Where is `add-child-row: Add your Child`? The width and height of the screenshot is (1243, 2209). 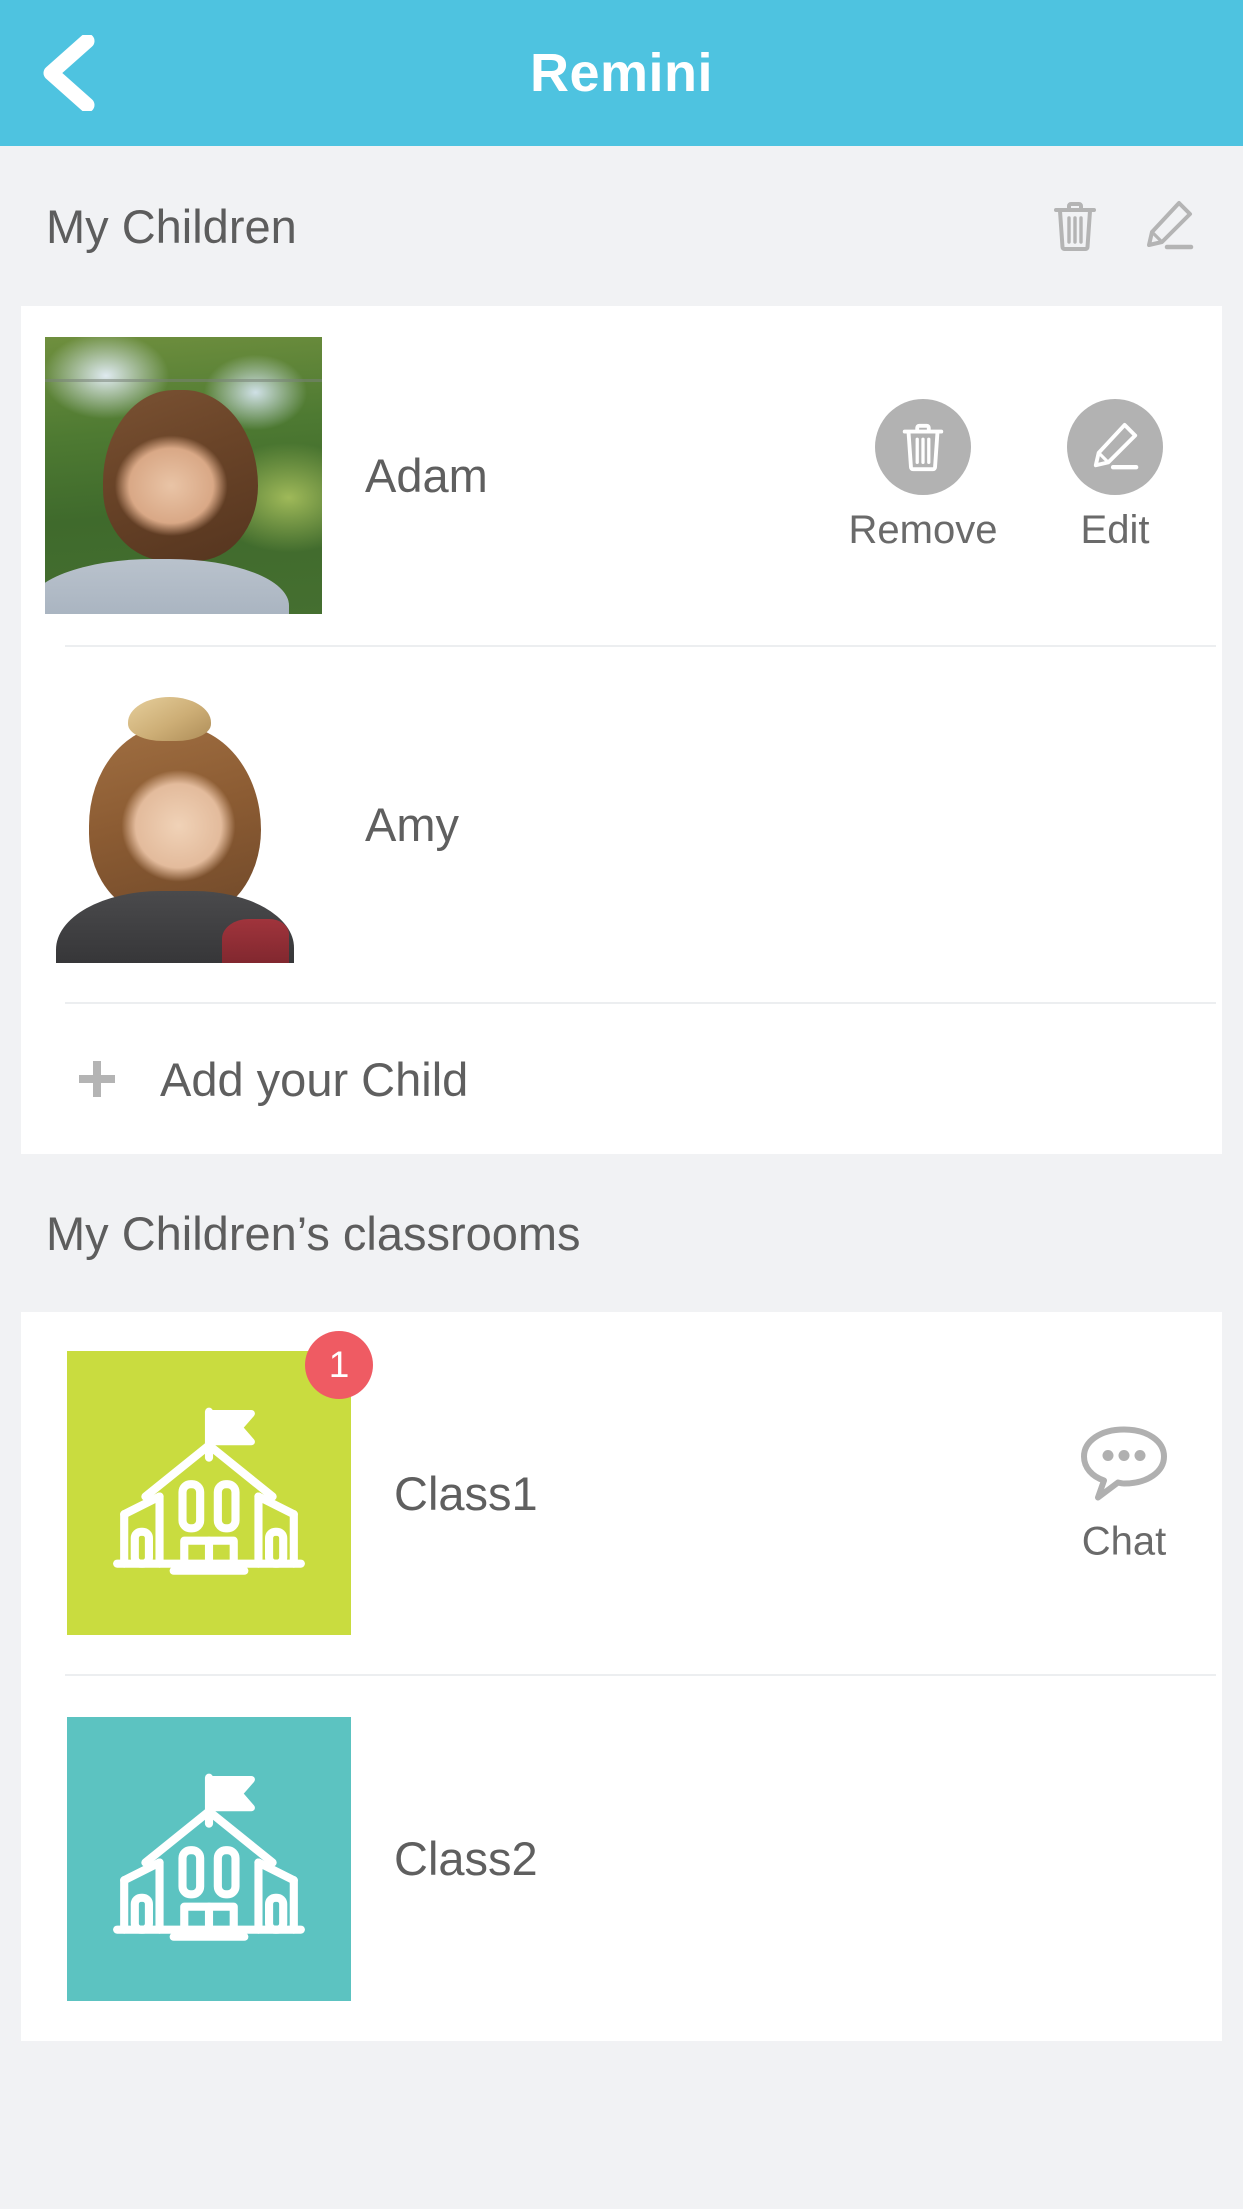 add-child-row: Add your Child is located at coordinates (621, 1079).